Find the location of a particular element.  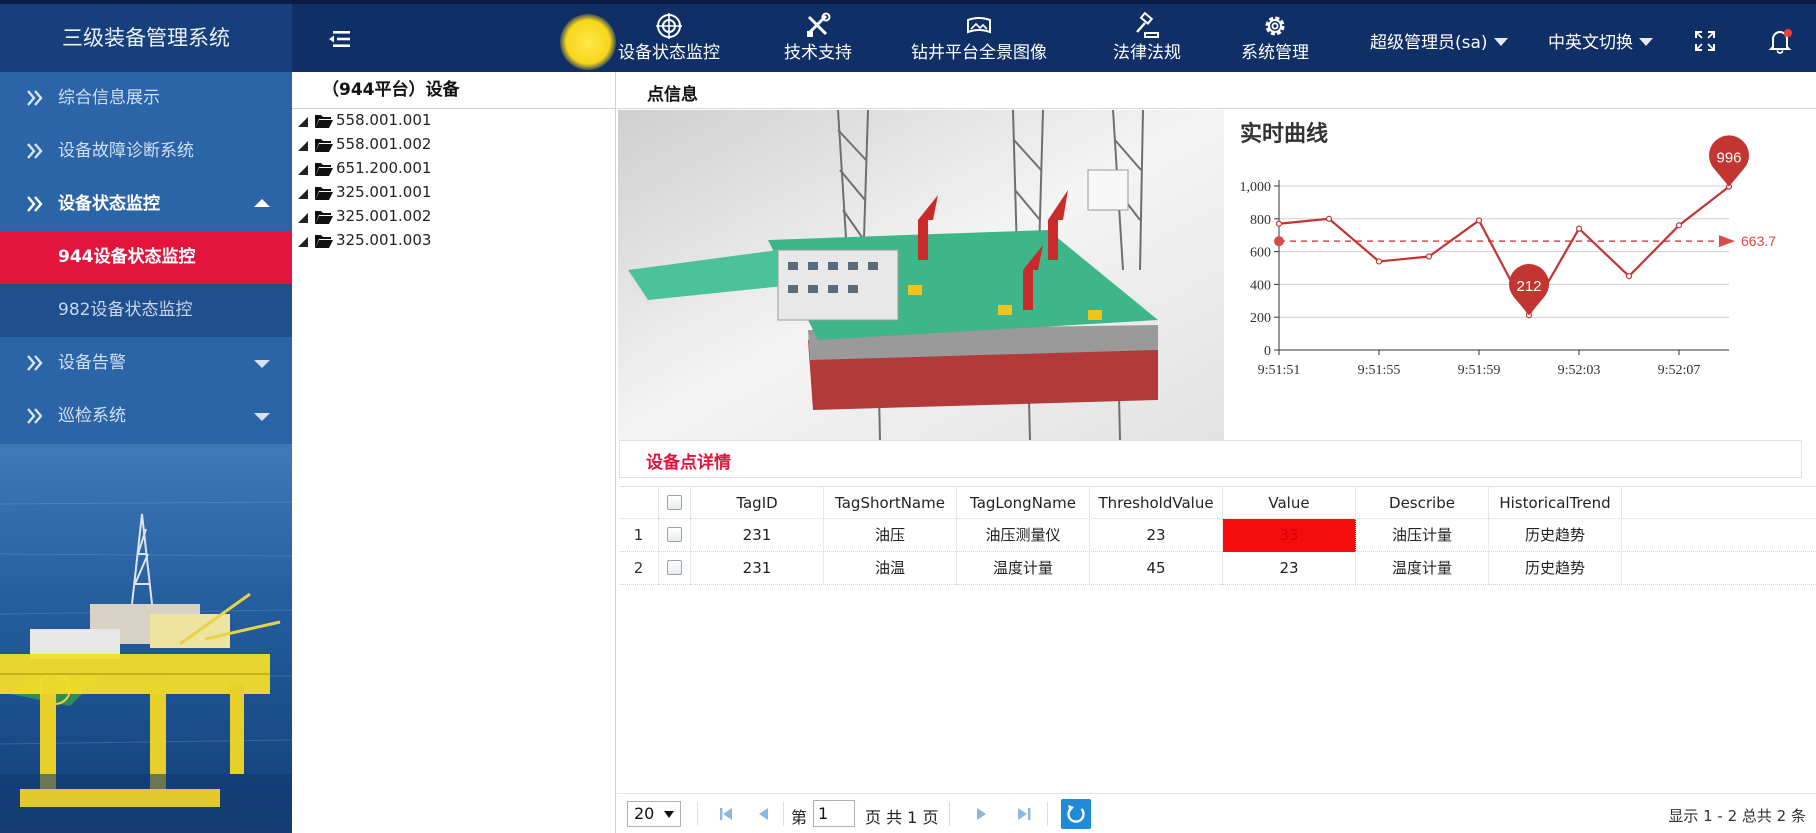

tree-node-label: 558.001.001 is located at coordinates (384, 120).